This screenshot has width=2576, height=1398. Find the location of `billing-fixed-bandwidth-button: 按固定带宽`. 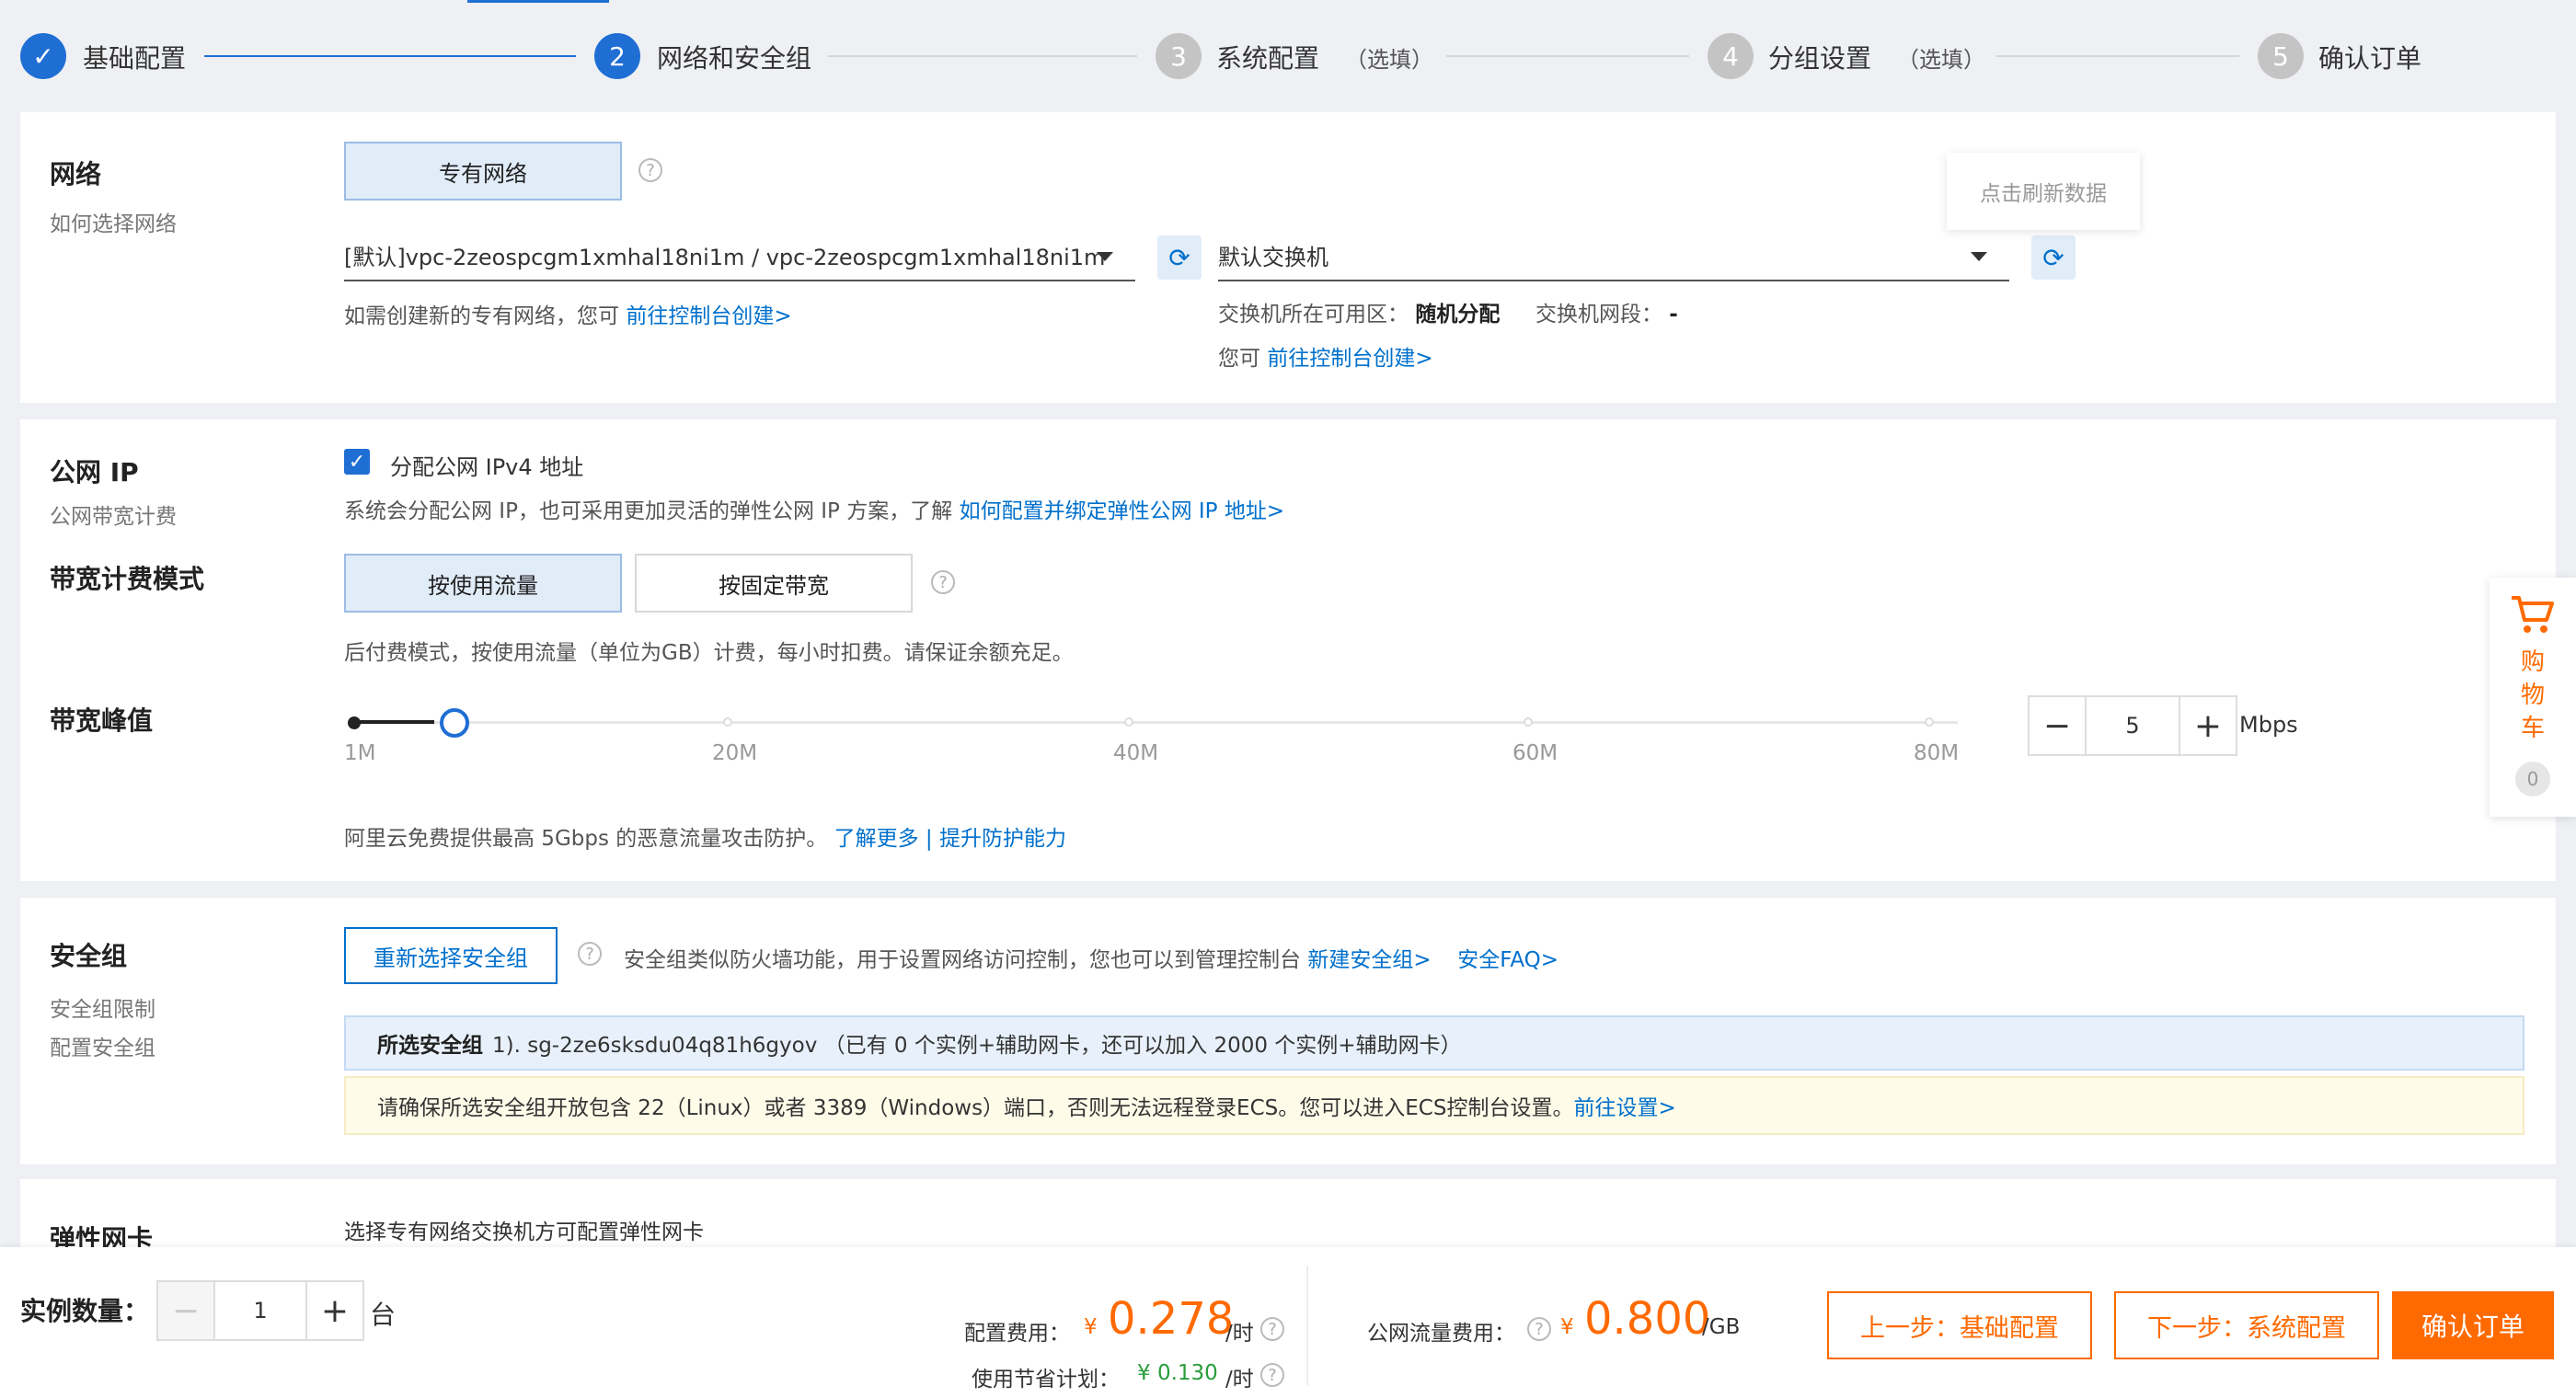

billing-fixed-bandwidth-button: 按固定带宽 is located at coordinates (774, 583).